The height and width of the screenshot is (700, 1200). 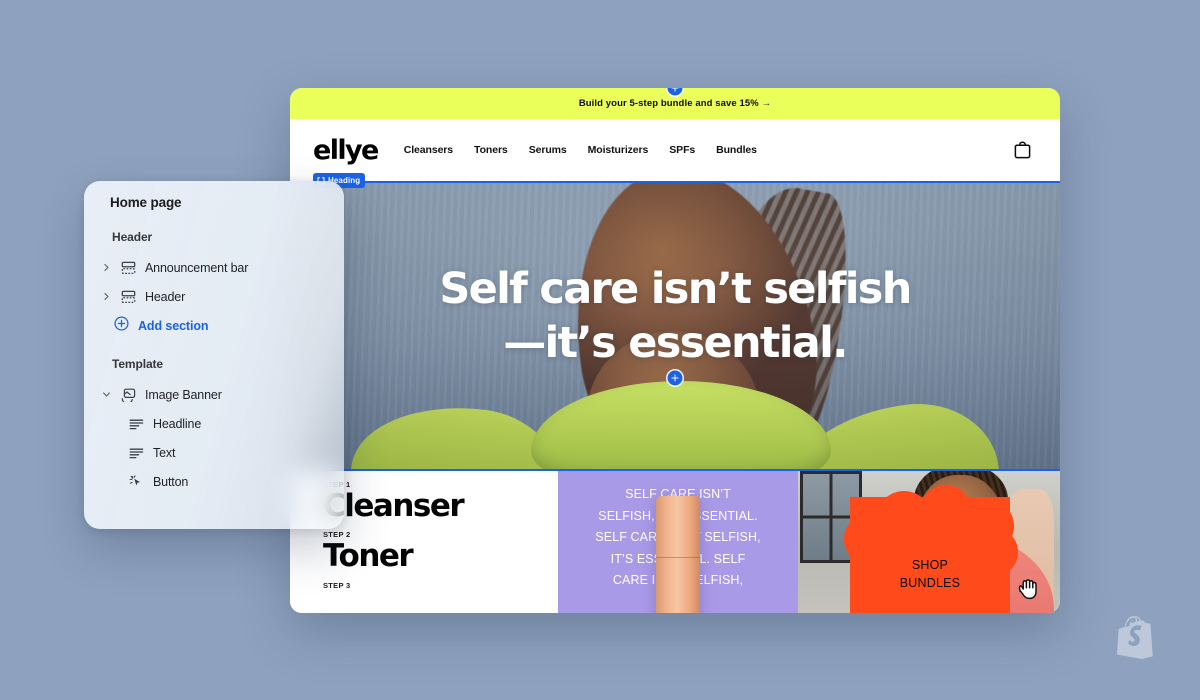 What do you see at coordinates (173, 326) in the screenshot?
I see `add-section-label: Add section` at bounding box center [173, 326].